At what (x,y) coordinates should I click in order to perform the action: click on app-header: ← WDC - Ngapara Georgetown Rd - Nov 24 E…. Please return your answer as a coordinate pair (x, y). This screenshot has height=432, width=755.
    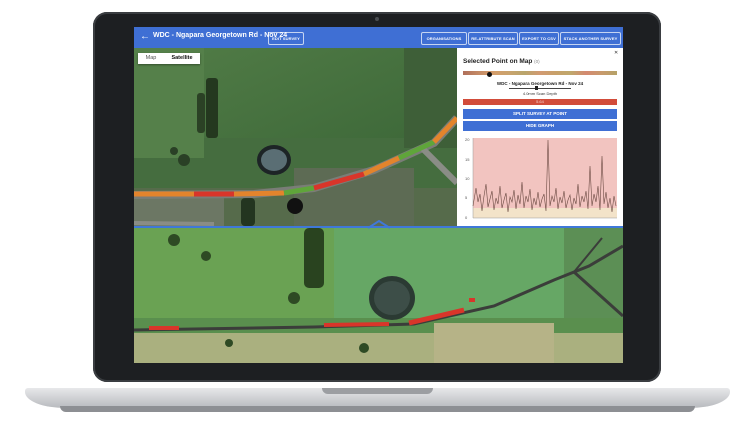
    Looking at the image, I should click on (378, 37).